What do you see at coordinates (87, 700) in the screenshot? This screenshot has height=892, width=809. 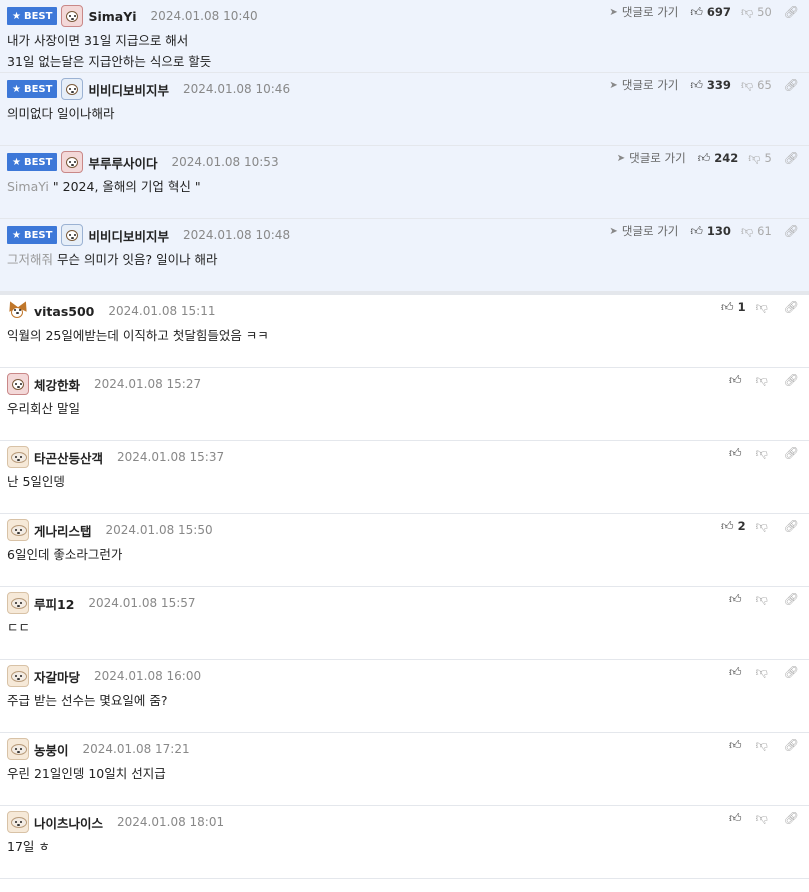 I see `comment-text: 주급 받는 선수는 몇요일에 줌?` at bounding box center [87, 700].